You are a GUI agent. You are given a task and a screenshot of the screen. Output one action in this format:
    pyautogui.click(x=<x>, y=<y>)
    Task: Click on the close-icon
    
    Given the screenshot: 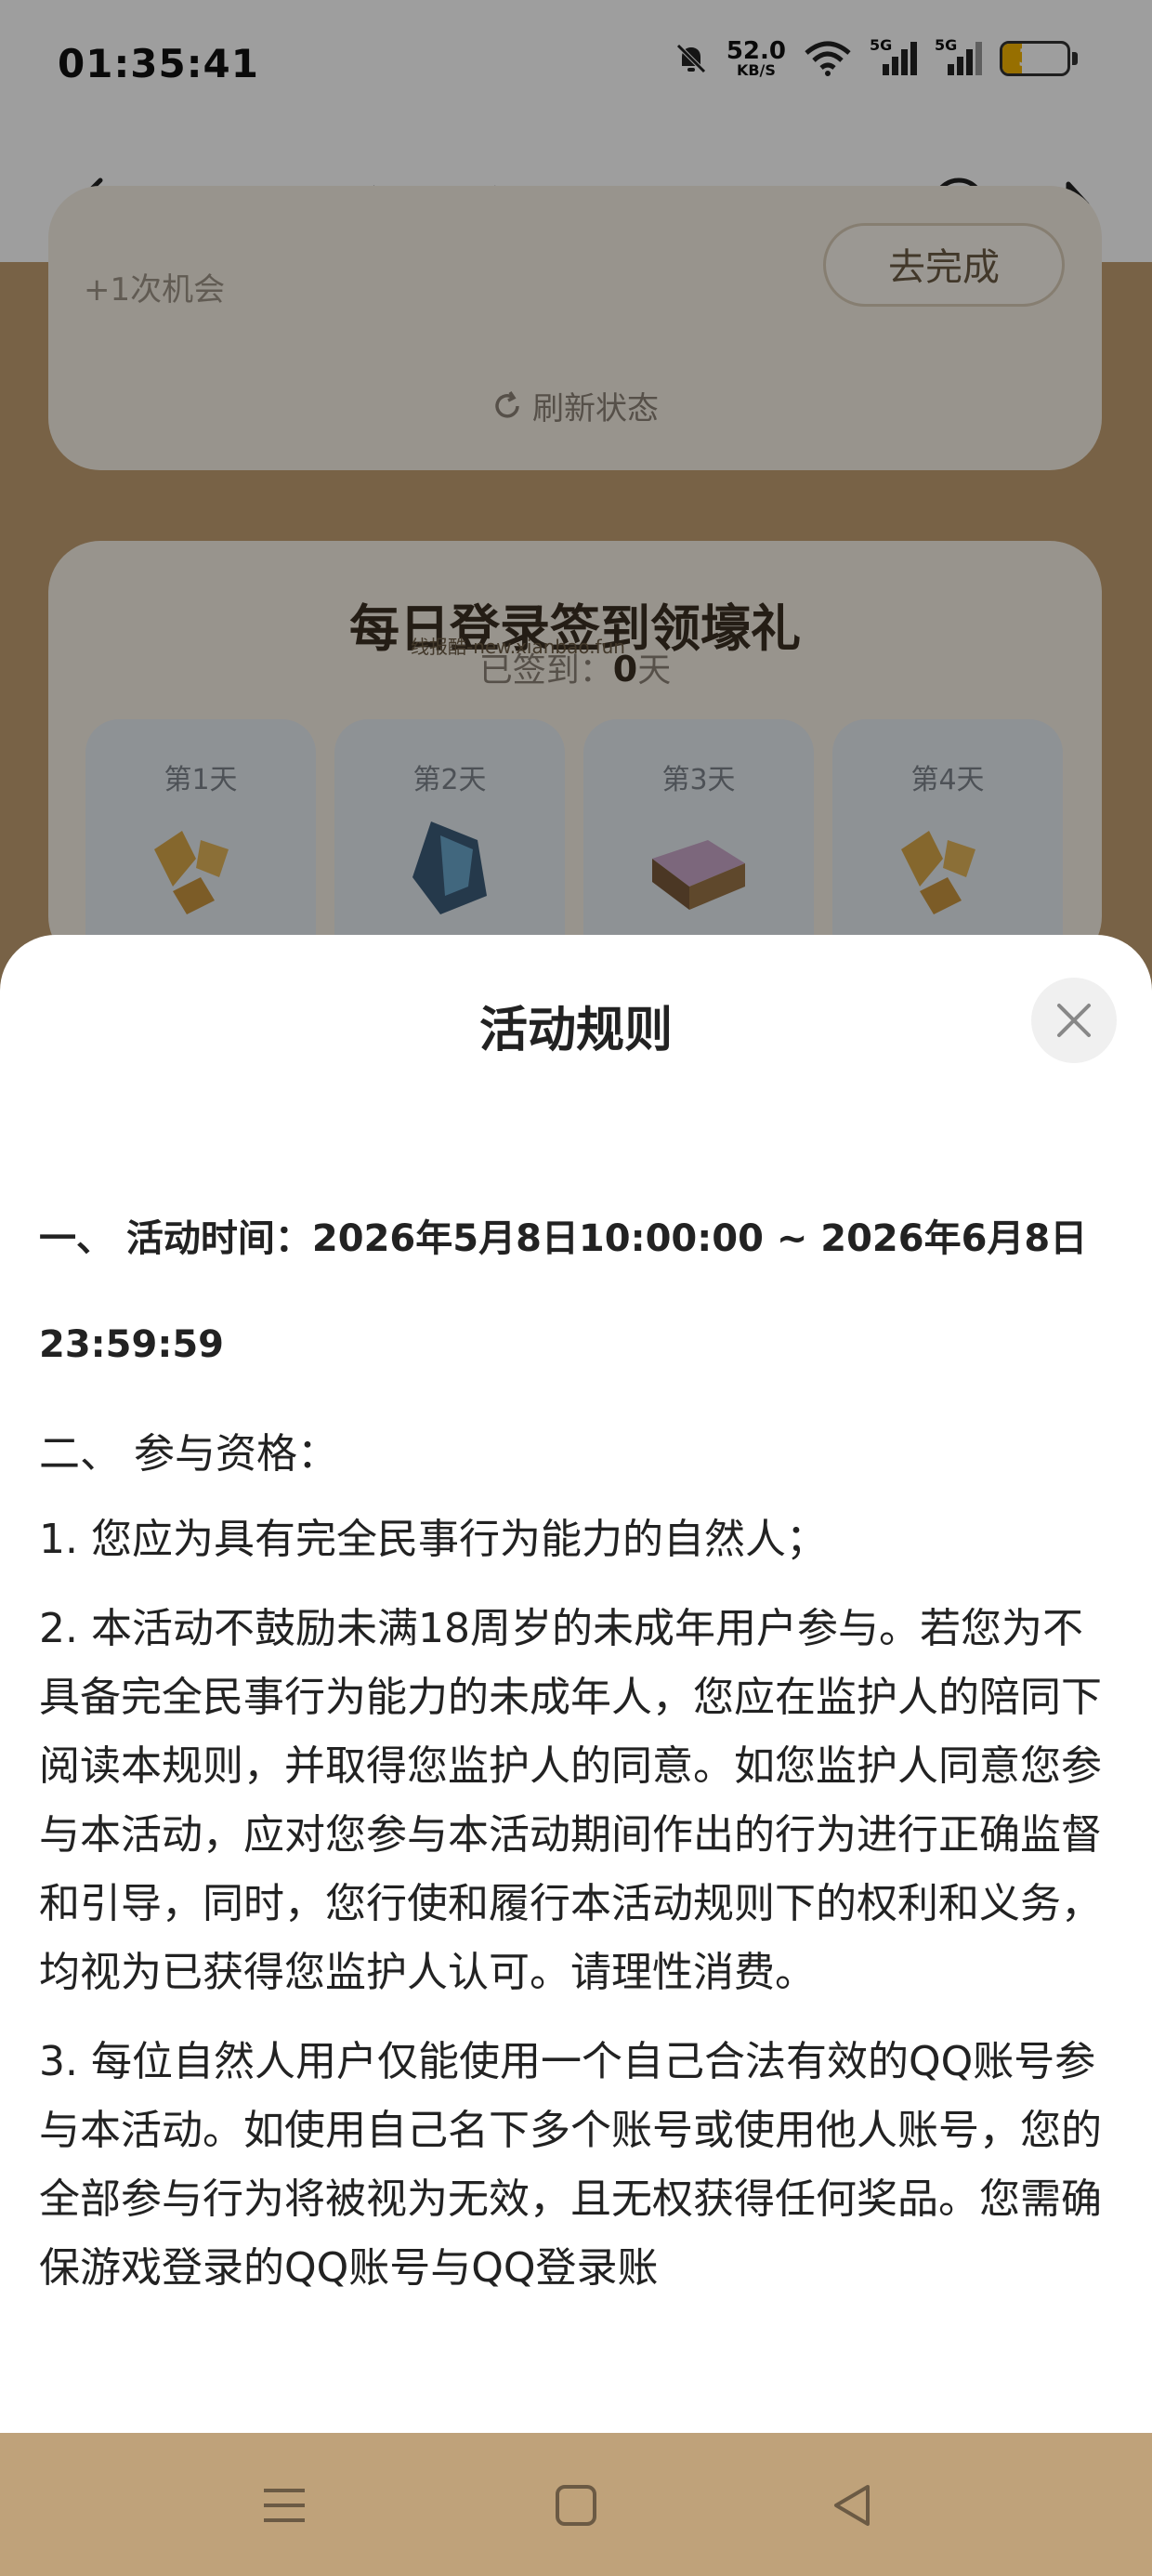 What is the action you would take?
    pyautogui.click(x=1074, y=1020)
    